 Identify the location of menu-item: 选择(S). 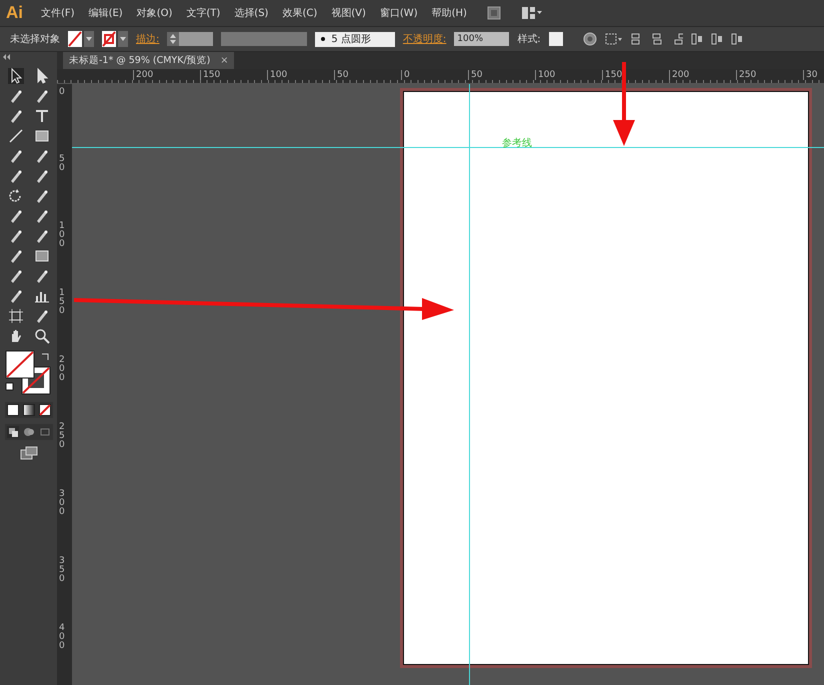
(251, 13).